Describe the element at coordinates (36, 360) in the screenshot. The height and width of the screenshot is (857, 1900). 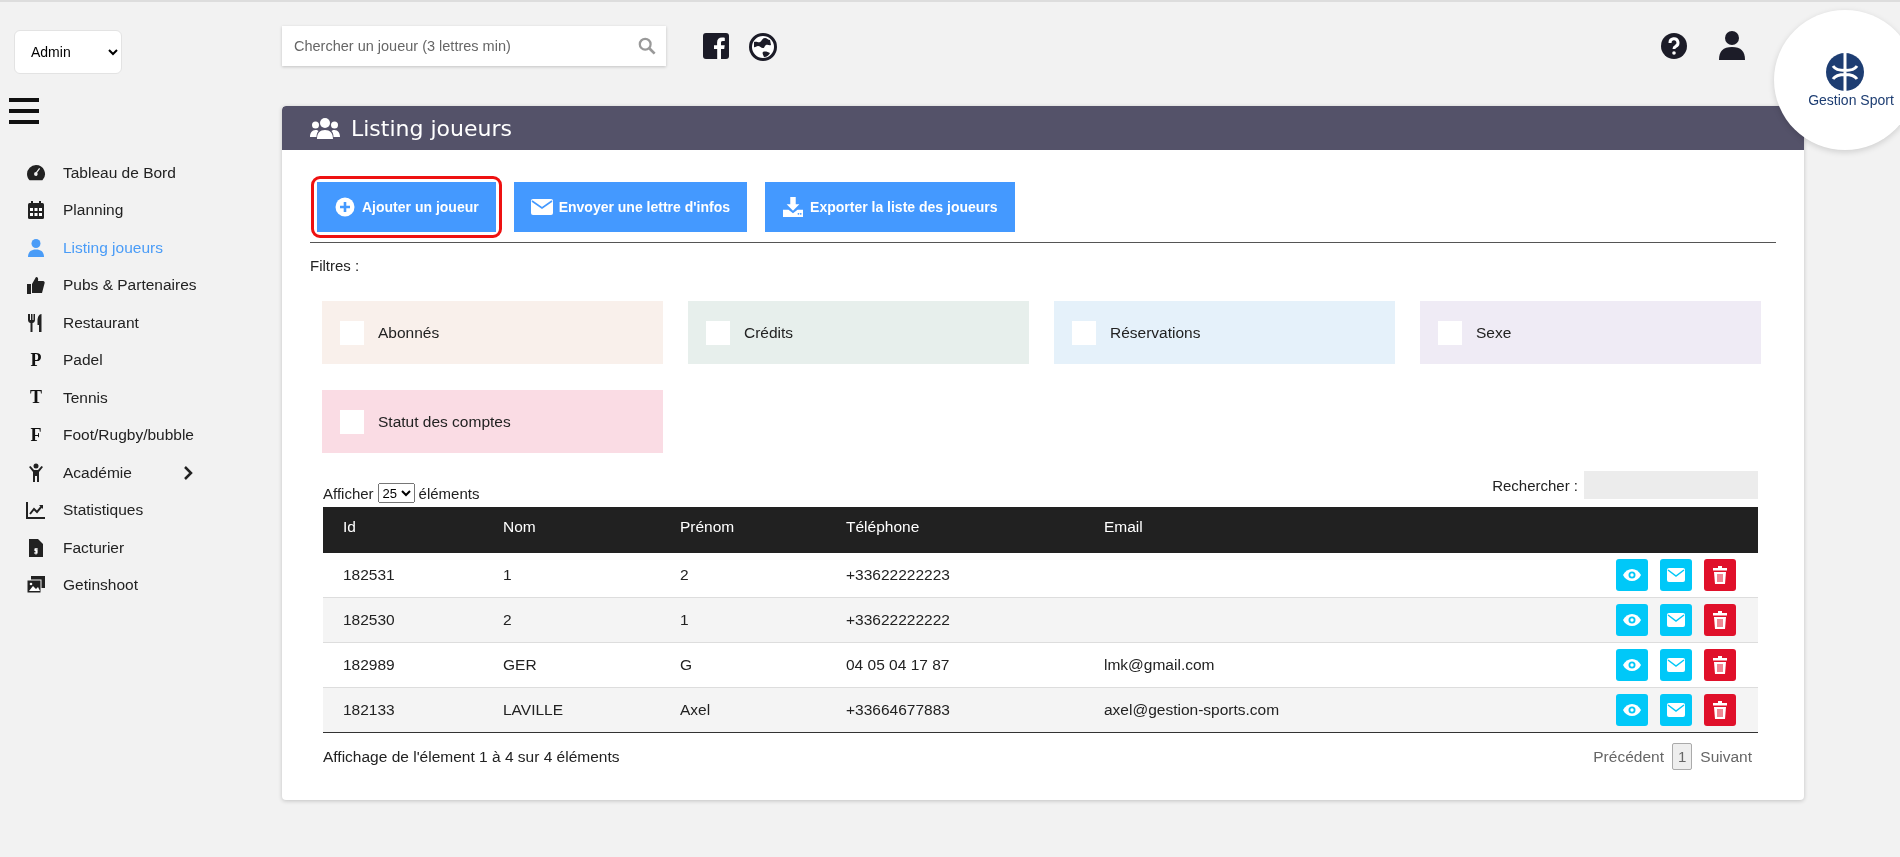
I see `letter-icon: P` at that location.